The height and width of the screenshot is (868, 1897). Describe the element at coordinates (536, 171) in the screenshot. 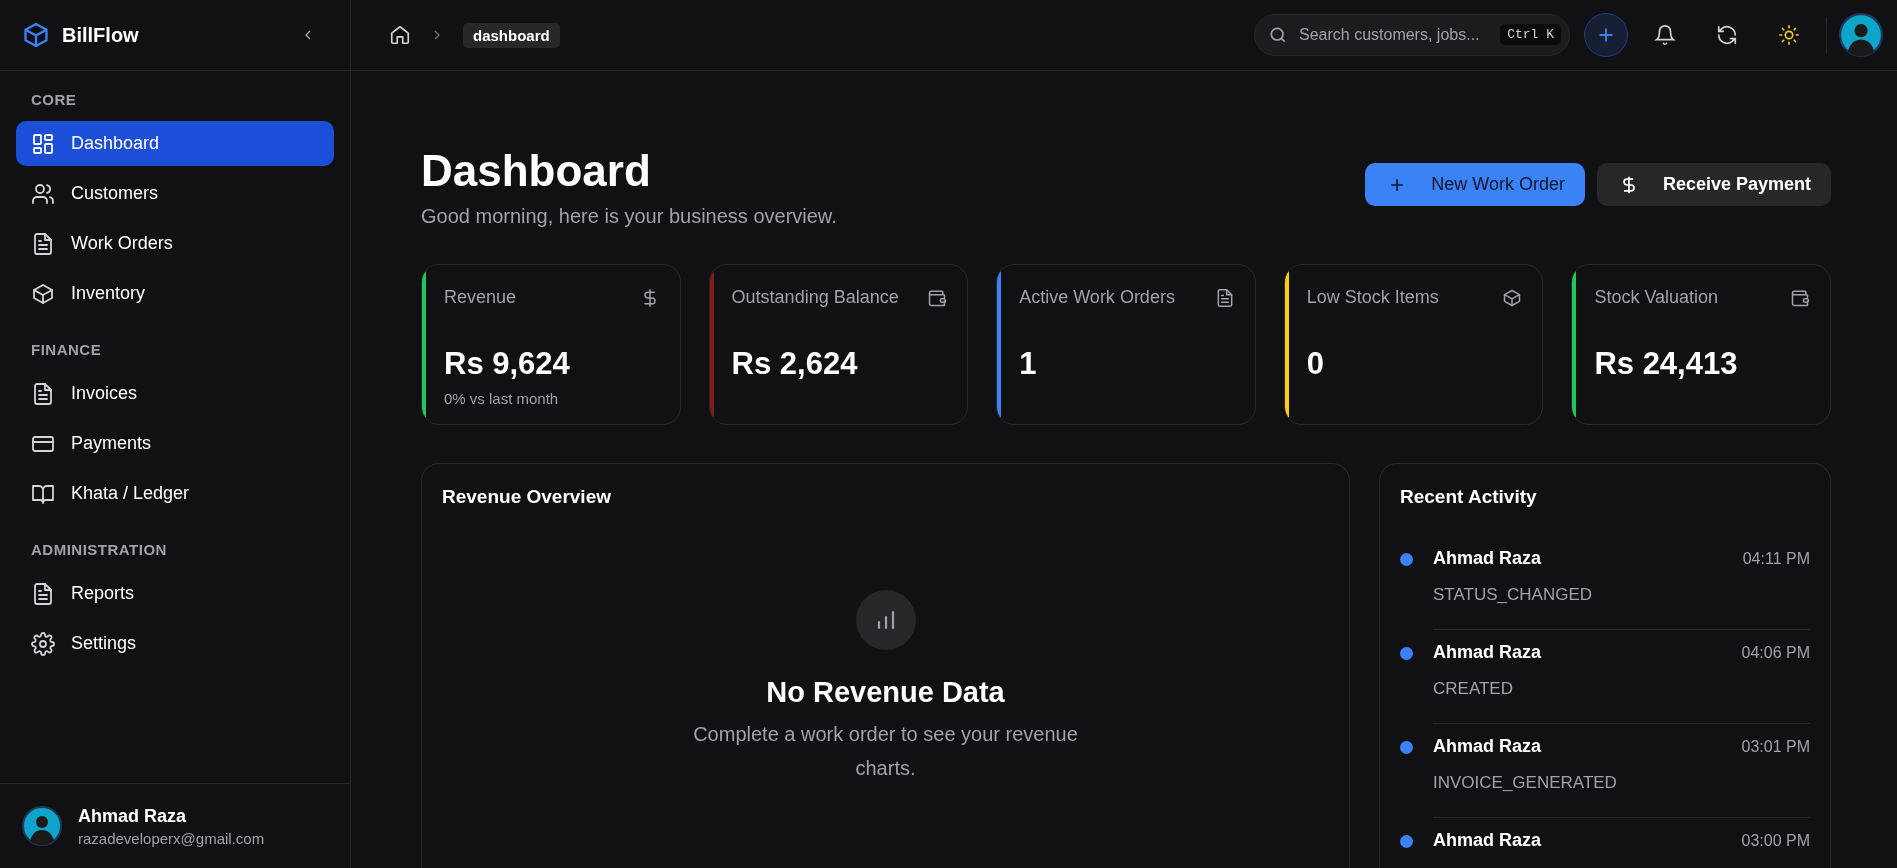

I see `page-title: Dashboard` at that location.